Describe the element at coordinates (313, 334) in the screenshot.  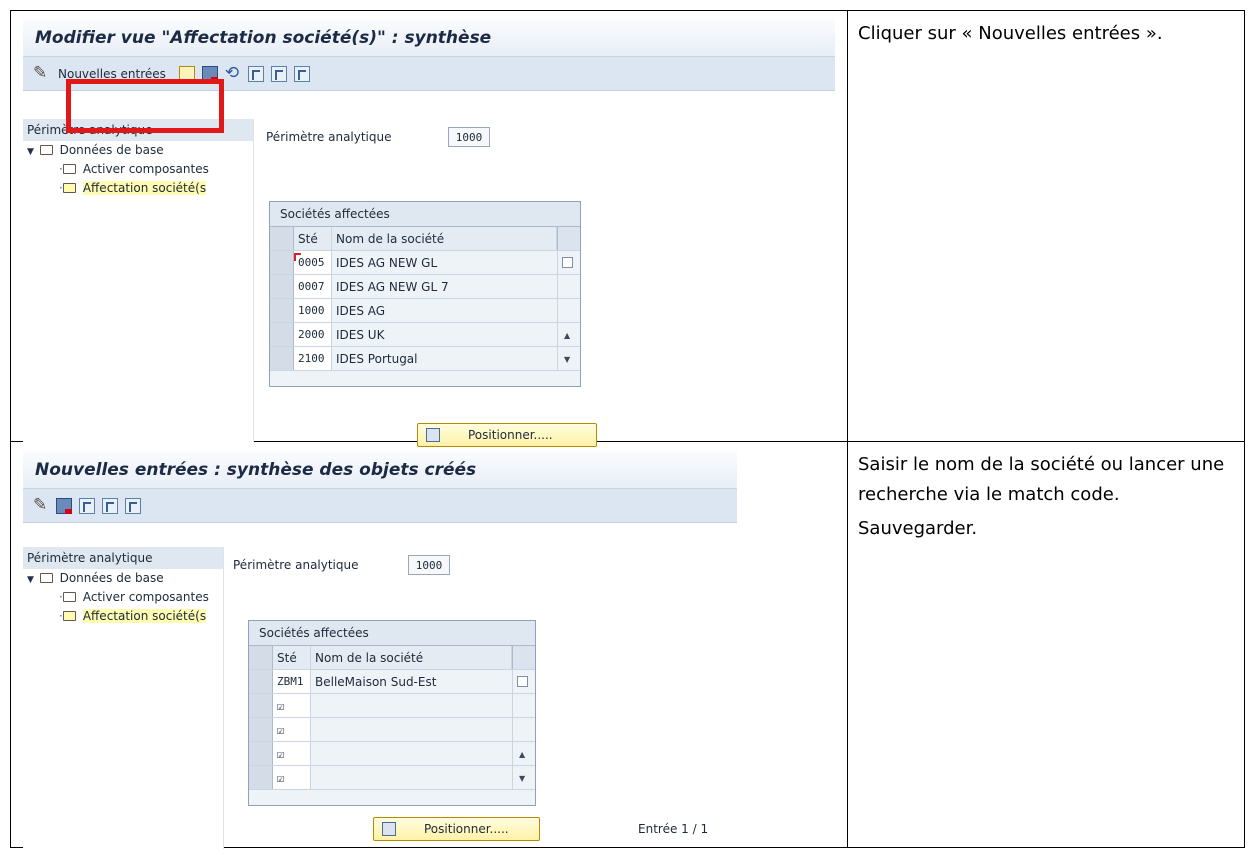
I see `company-code-cell: 2000` at that location.